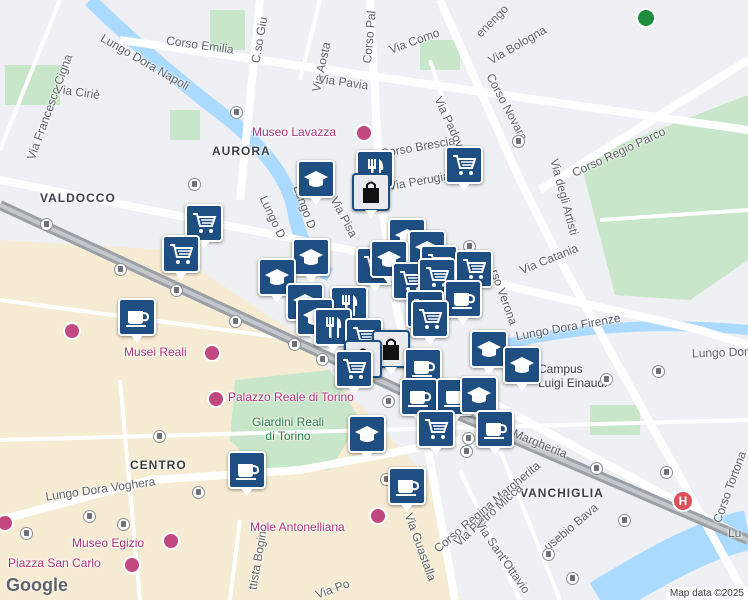 The width and height of the screenshot is (748, 600). Describe the element at coordinates (683, 501) in the screenshot. I see `hospital-icon: H` at that location.